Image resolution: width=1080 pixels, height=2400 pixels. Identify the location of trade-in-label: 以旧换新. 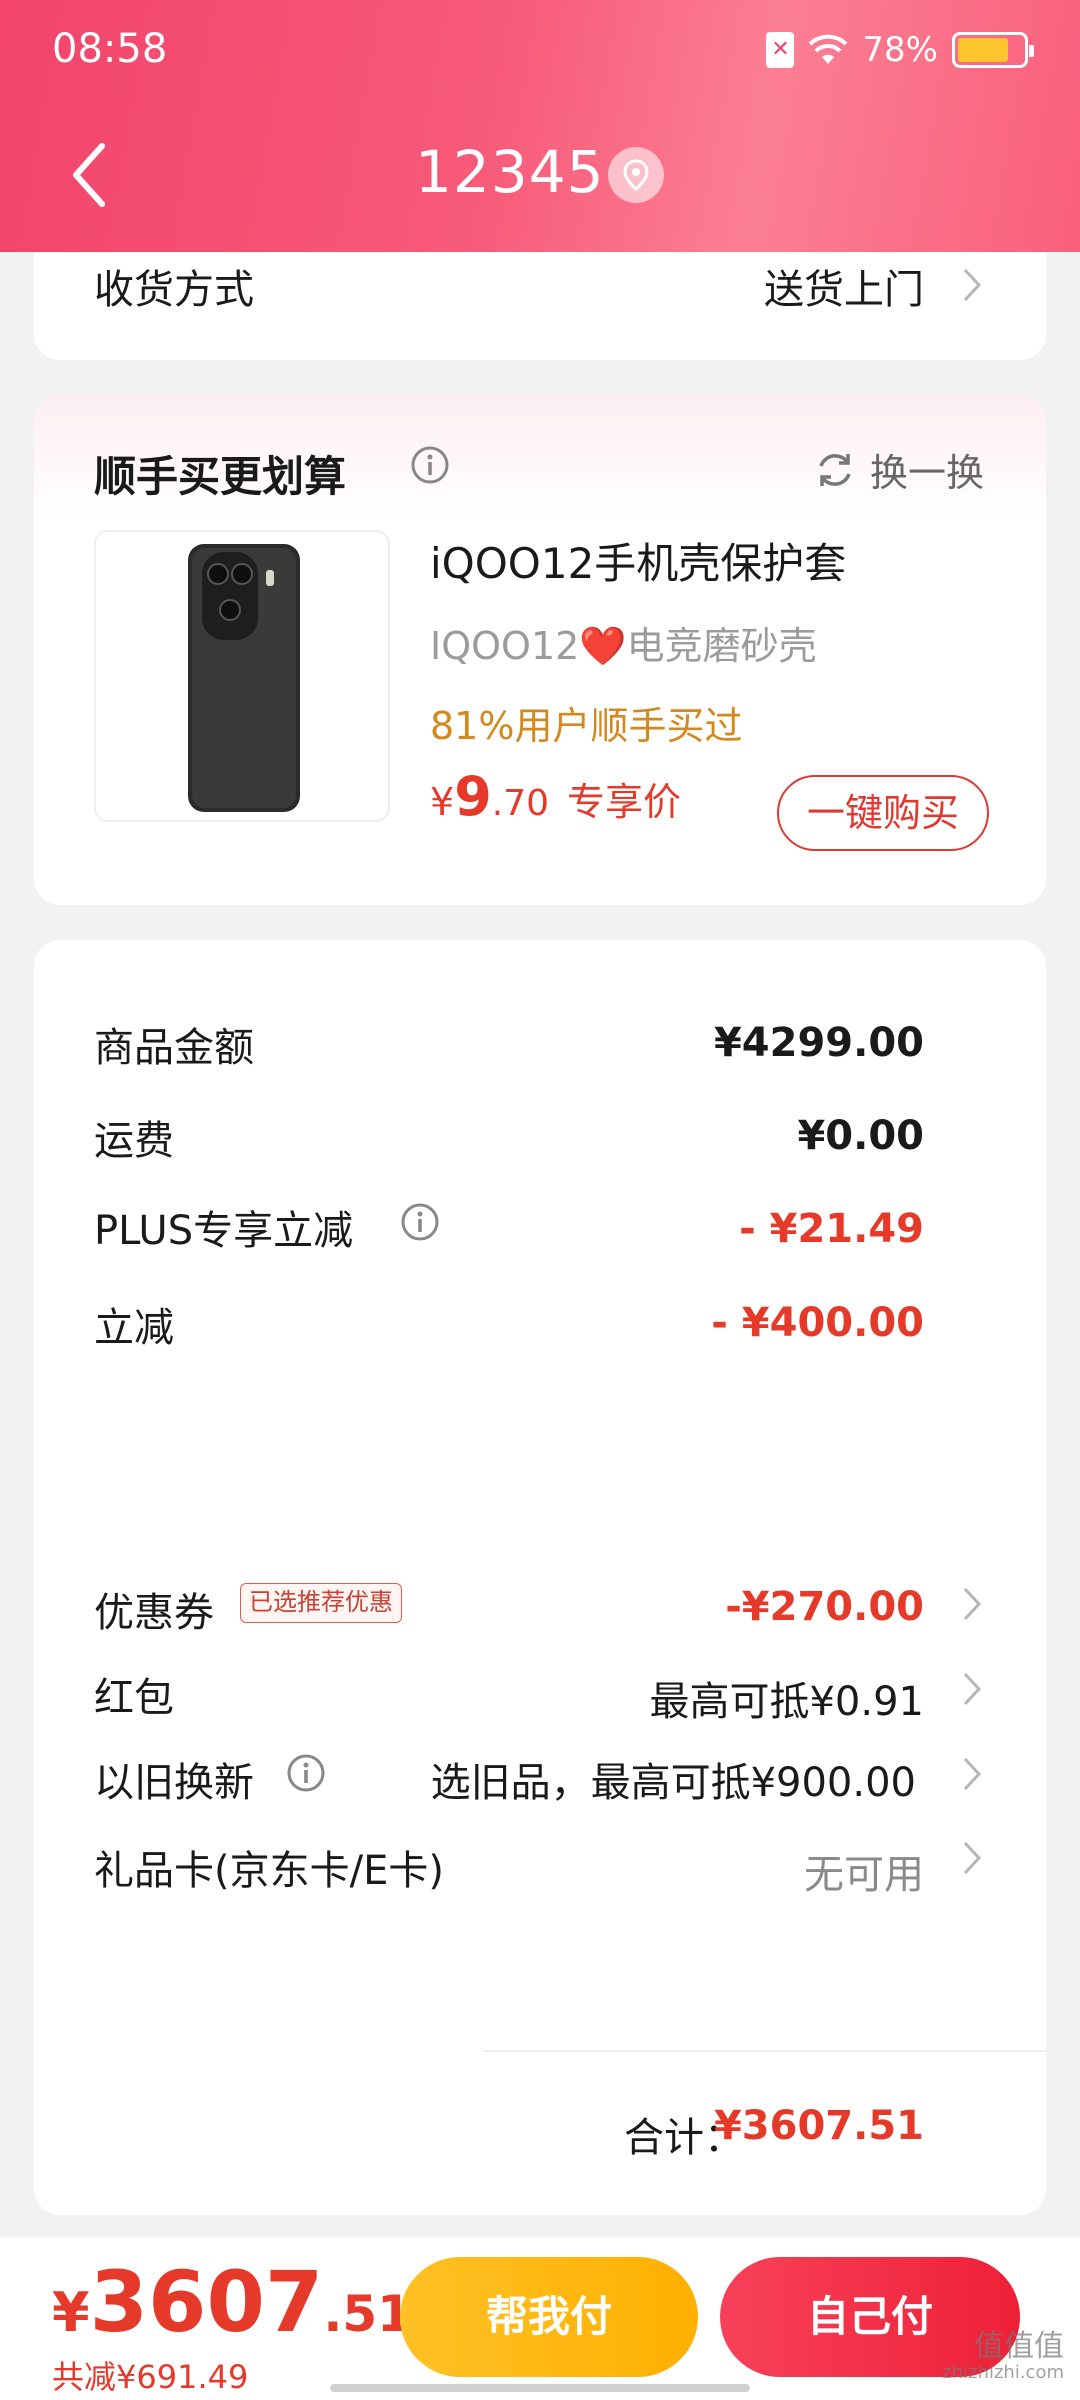
(174, 1783).